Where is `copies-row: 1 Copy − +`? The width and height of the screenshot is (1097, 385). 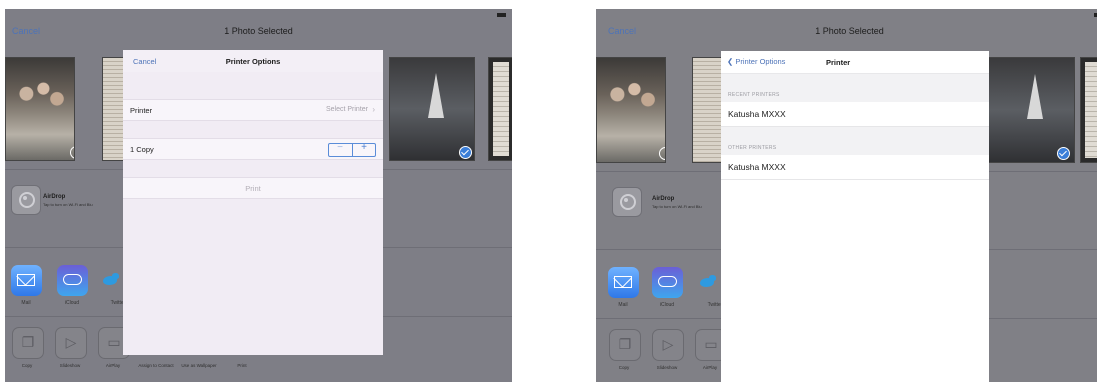
copies-row: 1 Copy − + is located at coordinates (253, 149).